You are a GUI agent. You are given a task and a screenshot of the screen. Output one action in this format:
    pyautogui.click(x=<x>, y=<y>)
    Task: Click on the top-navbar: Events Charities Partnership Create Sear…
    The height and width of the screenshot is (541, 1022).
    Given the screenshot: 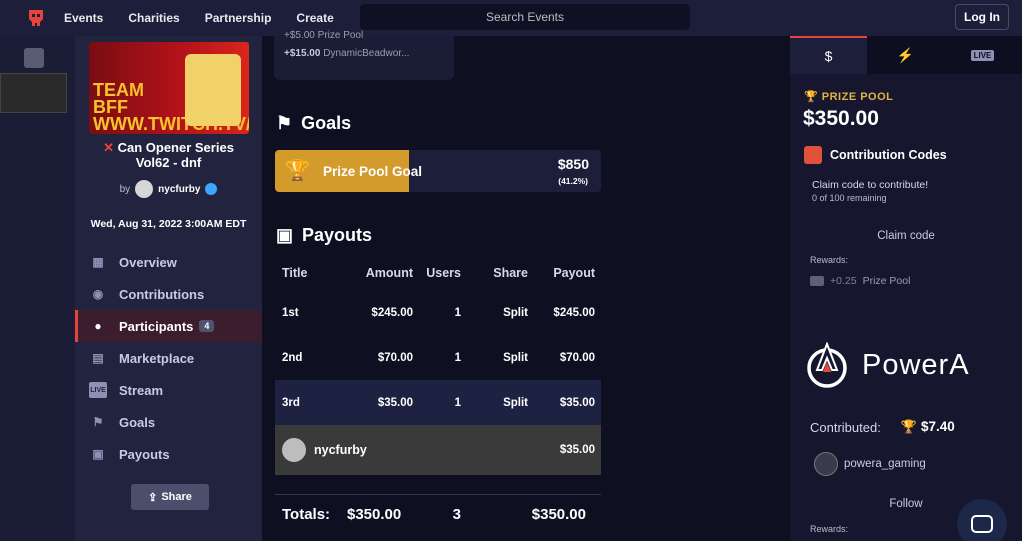 What is the action you would take?
    pyautogui.click(x=511, y=18)
    